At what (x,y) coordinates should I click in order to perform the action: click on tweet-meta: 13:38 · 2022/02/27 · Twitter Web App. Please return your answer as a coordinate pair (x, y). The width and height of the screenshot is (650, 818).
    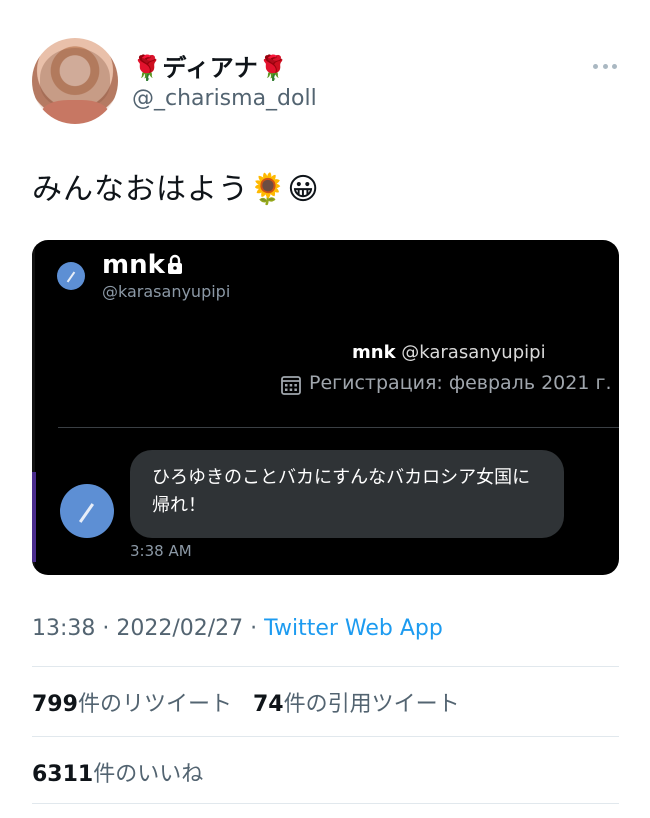
    Looking at the image, I should click on (237, 628).